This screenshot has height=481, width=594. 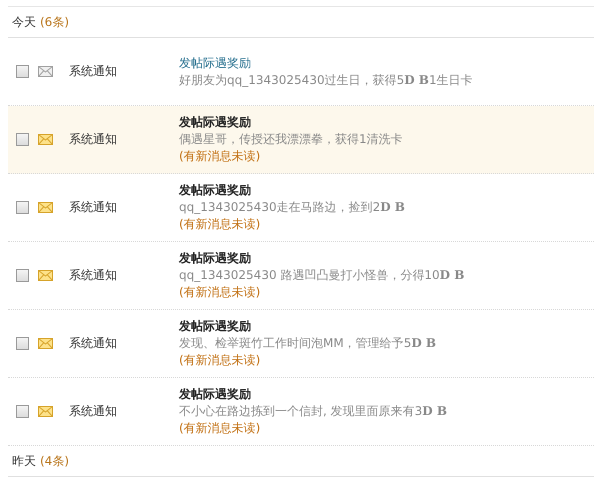 I want to click on group-count: (6条), so click(x=54, y=22).